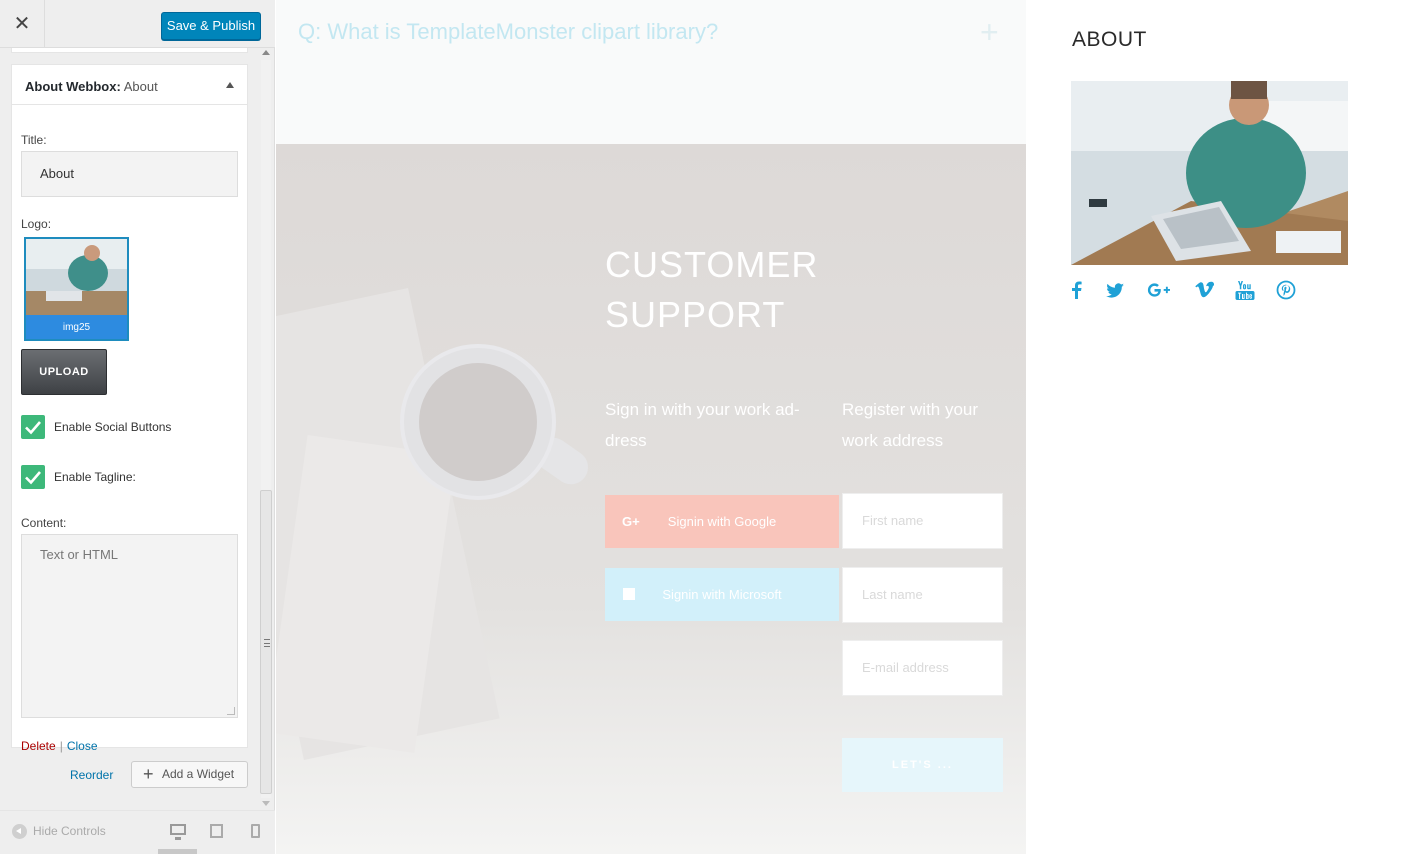 The height and width of the screenshot is (854, 1419). Describe the element at coordinates (22, 24) in the screenshot. I see `close-customizer-button: ✕` at that location.